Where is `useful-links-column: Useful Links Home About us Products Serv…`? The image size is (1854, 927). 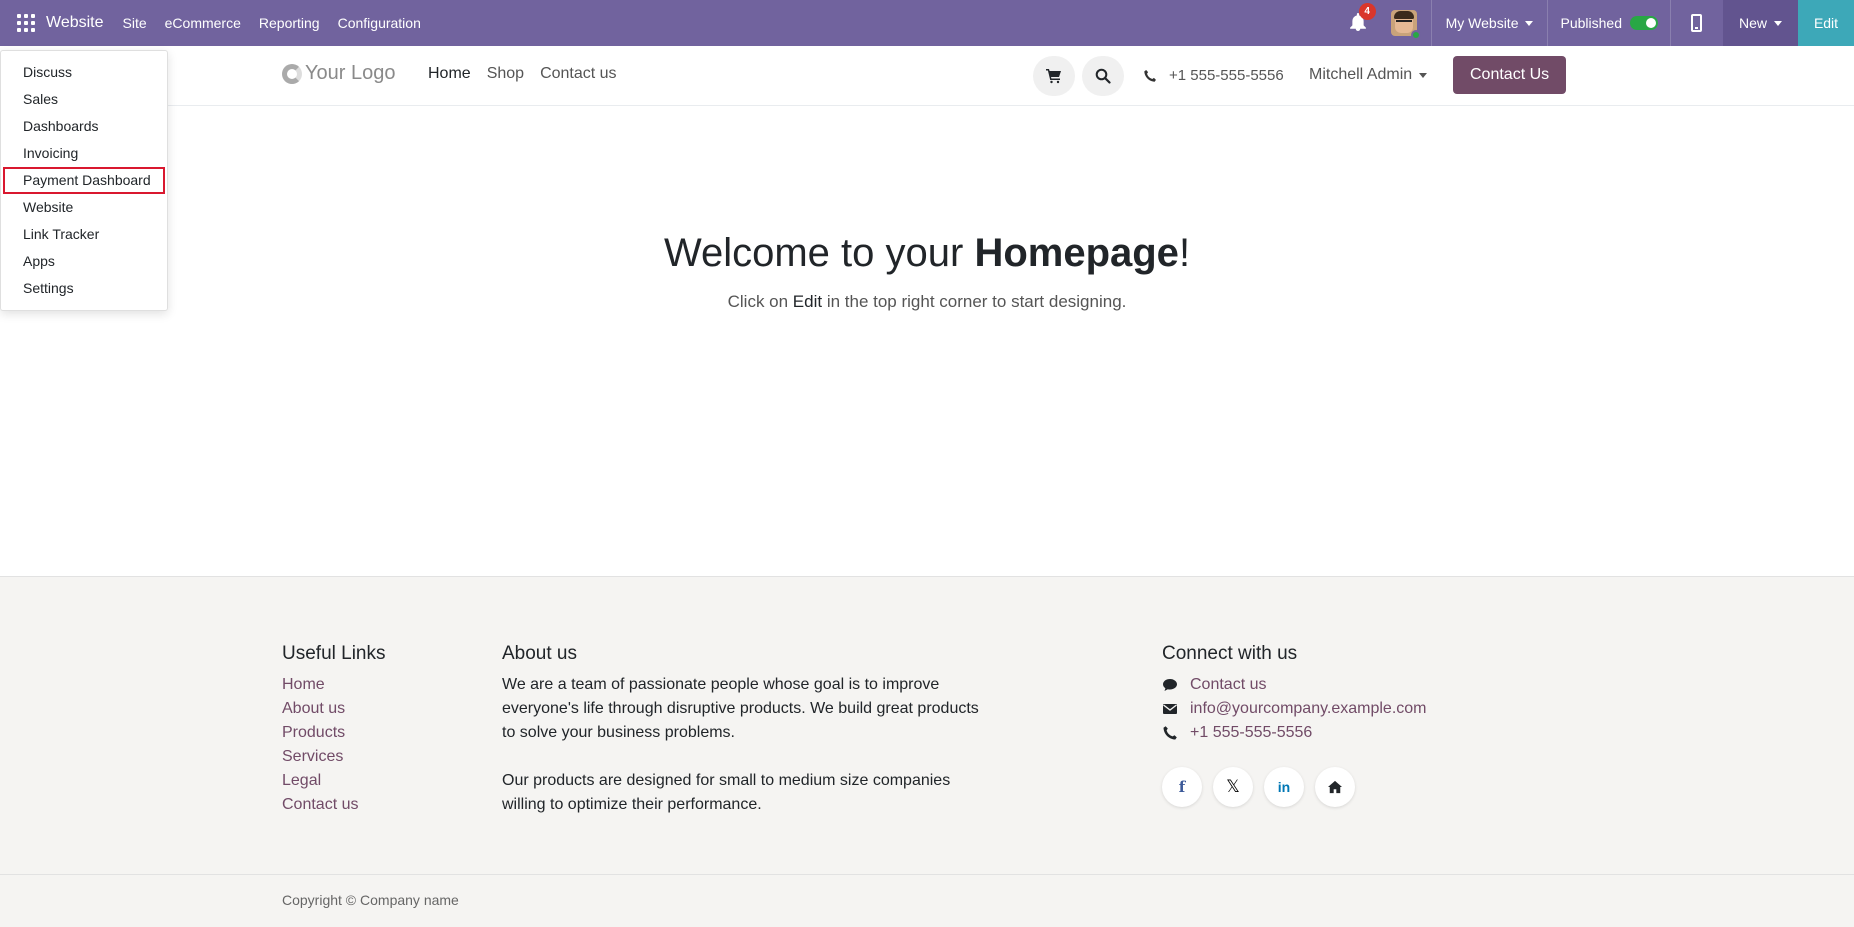
useful-links-column: Useful Links Home About us Products Serv… is located at coordinates (334, 730).